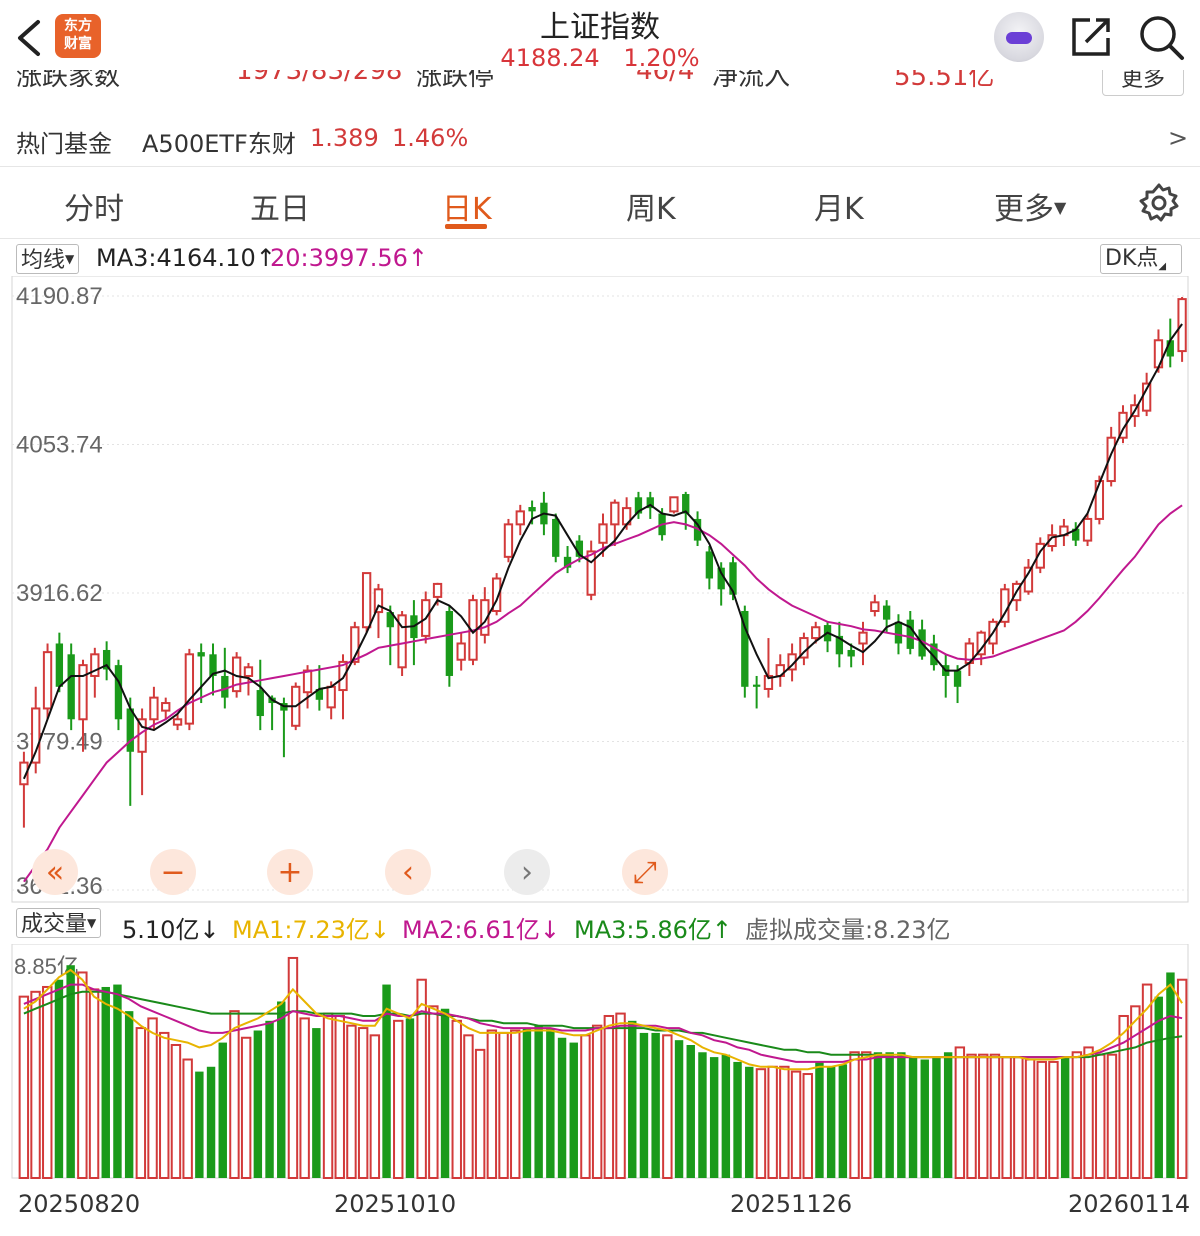 The image size is (1200, 1236). I want to click on tab-minute: 分时, so click(94, 206).